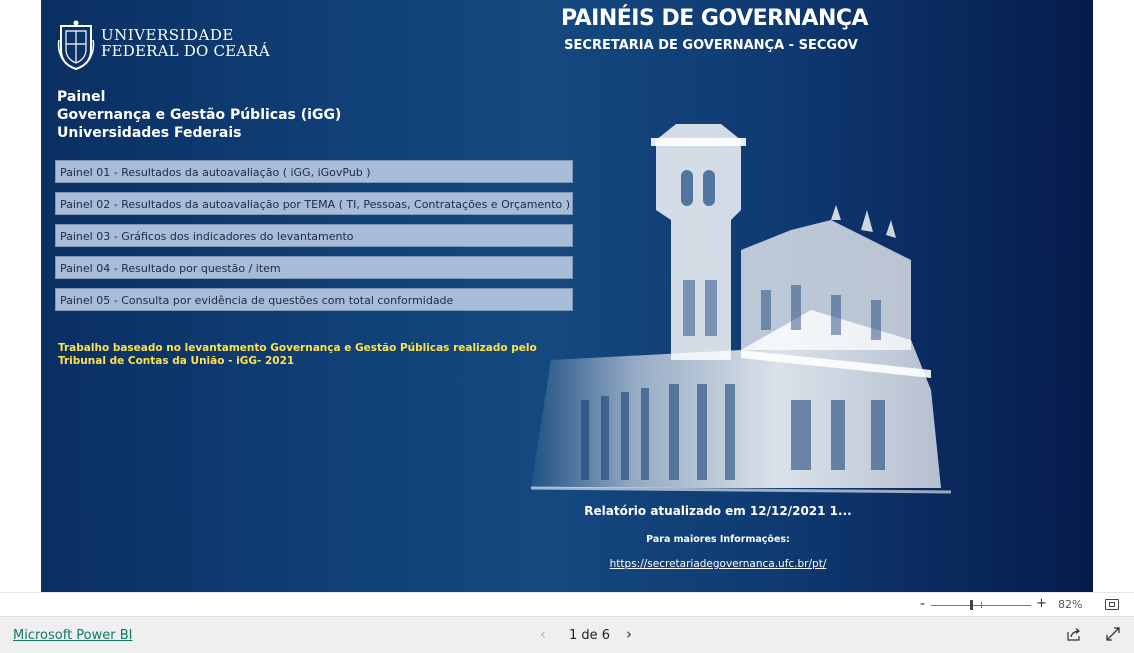 The image size is (1134, 653). Describe the element at coordinates (922, 604) in the screenshot. I see `zoom-out-button: -` at that location.